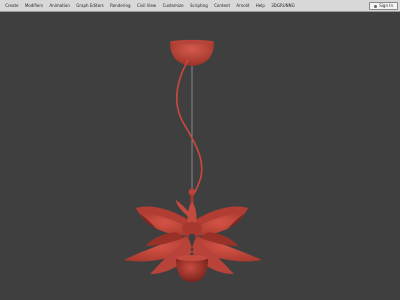  I want to click on ceiling-canopy, so click(192, 52).